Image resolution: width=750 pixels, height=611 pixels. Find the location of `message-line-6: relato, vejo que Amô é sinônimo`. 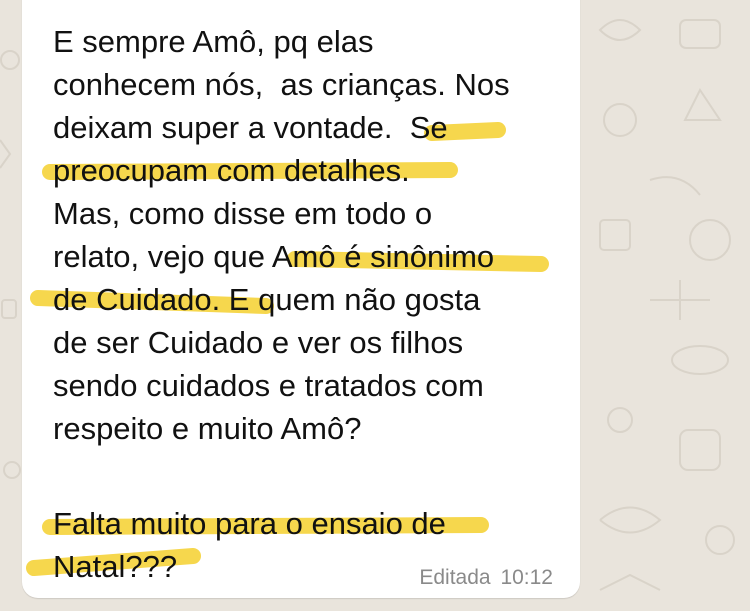

message-line-6: relato, vejo que Amô é sinônimo is located at coordinates (274, 256).